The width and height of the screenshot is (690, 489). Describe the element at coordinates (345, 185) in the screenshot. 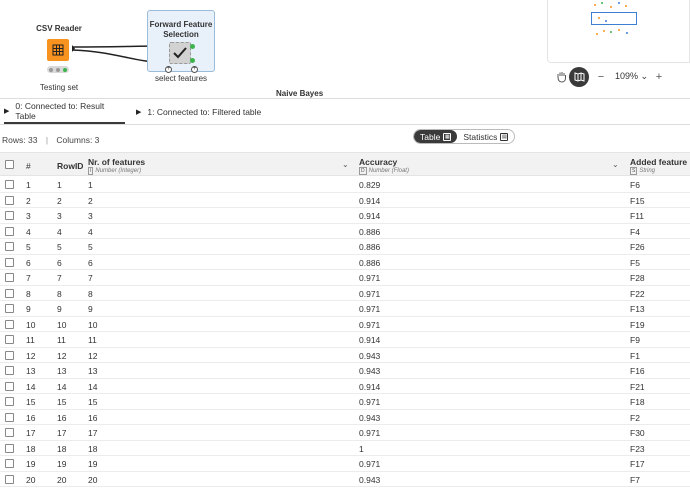

I see `table-row: 1 1 1 0.829 F6` at that location.